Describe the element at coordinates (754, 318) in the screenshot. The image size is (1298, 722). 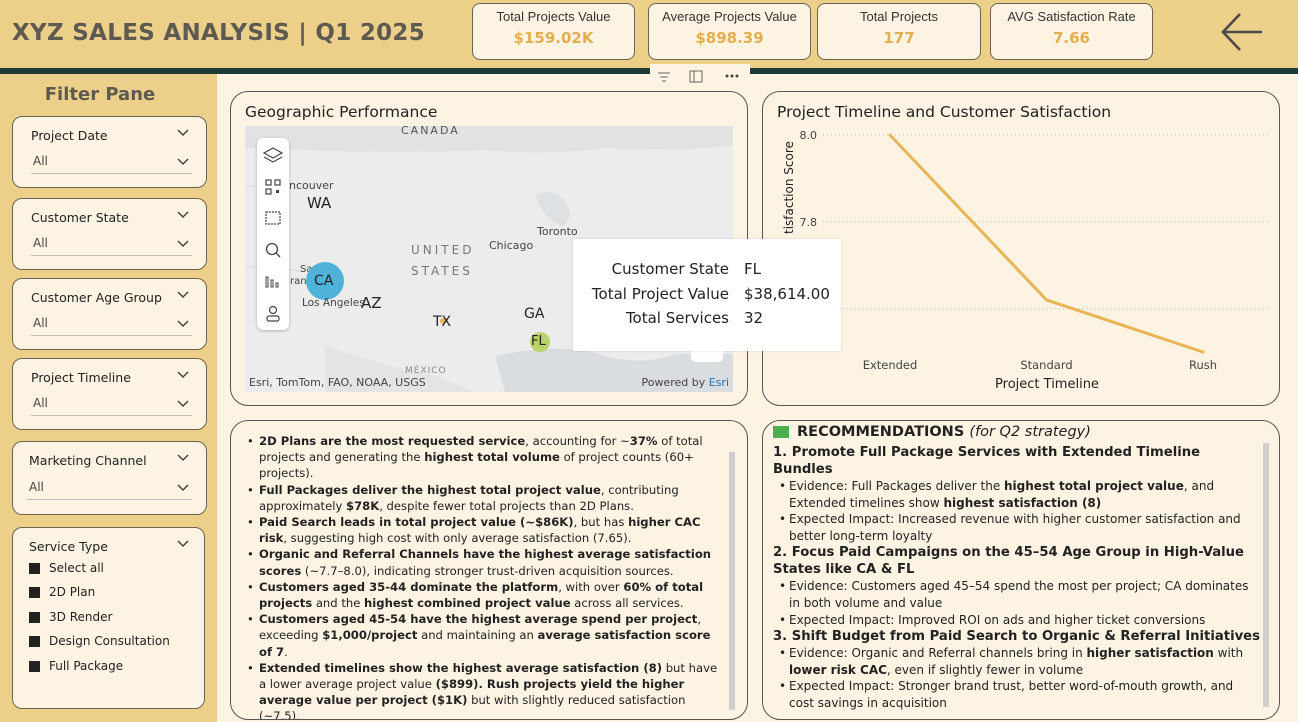
I see `tooltip-value: 32` at that location.